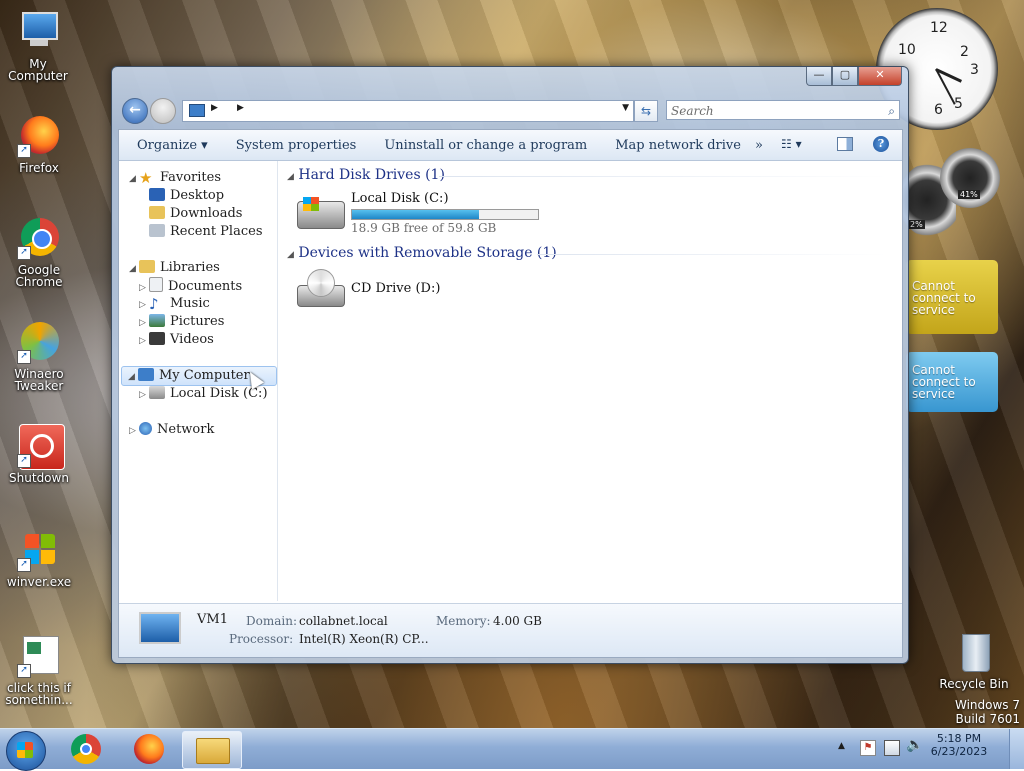  What do you see at coordinates (38, 46) in the screenshot?
I see `desktop-icon-my-computer: My Computer` at bounding box center [38, 46].